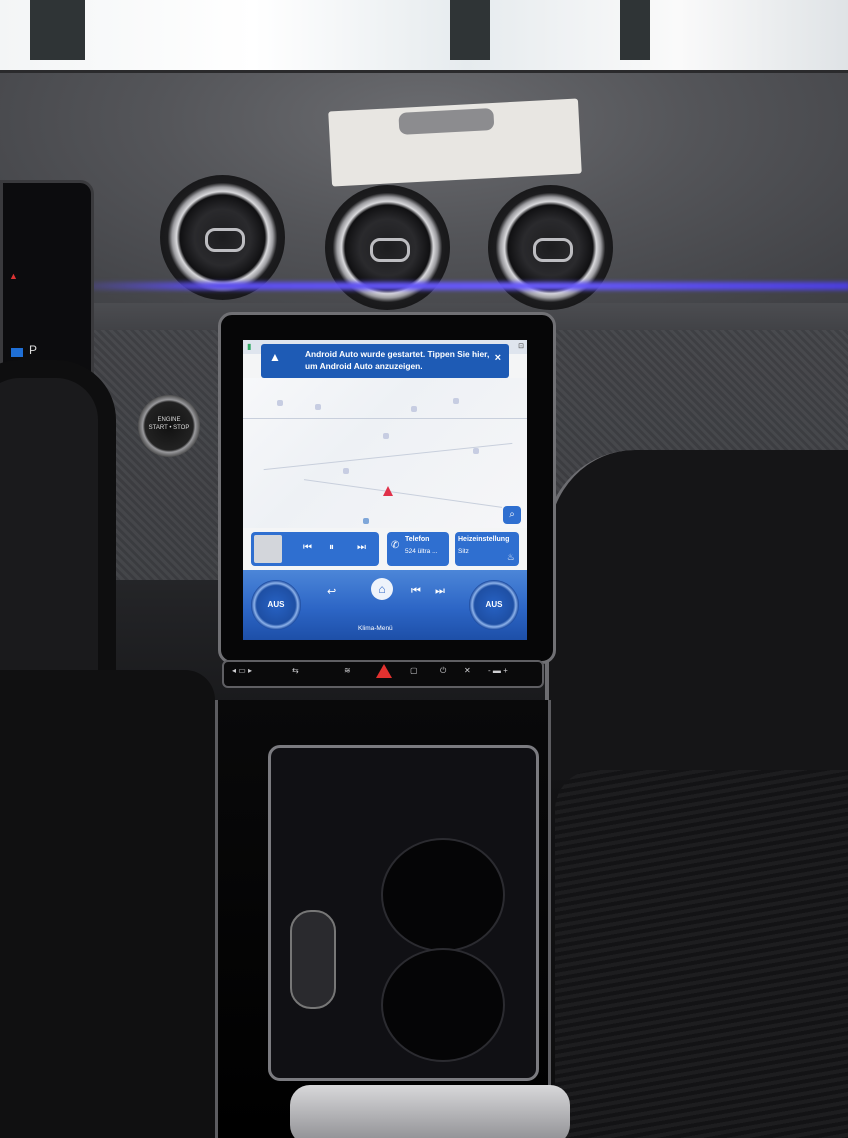  I want to click on volume-slider: - ▬ +, so click(498, 670).